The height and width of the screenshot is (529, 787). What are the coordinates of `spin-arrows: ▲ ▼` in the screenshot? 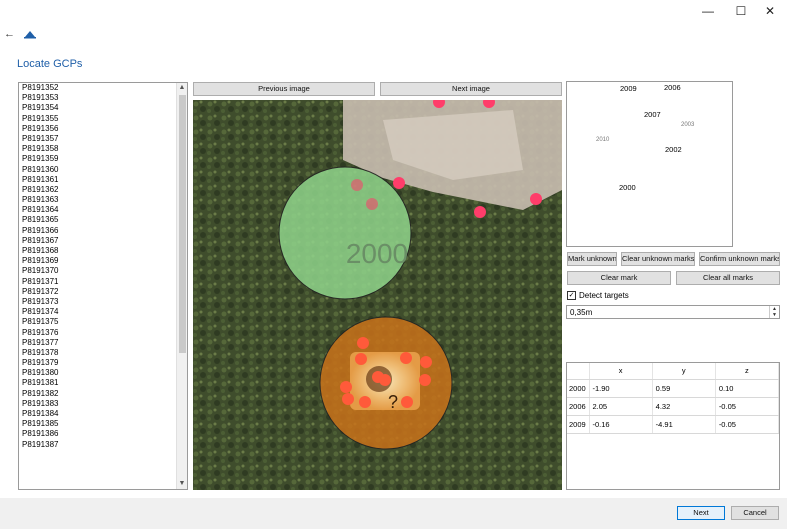 It's located at (774, 312).